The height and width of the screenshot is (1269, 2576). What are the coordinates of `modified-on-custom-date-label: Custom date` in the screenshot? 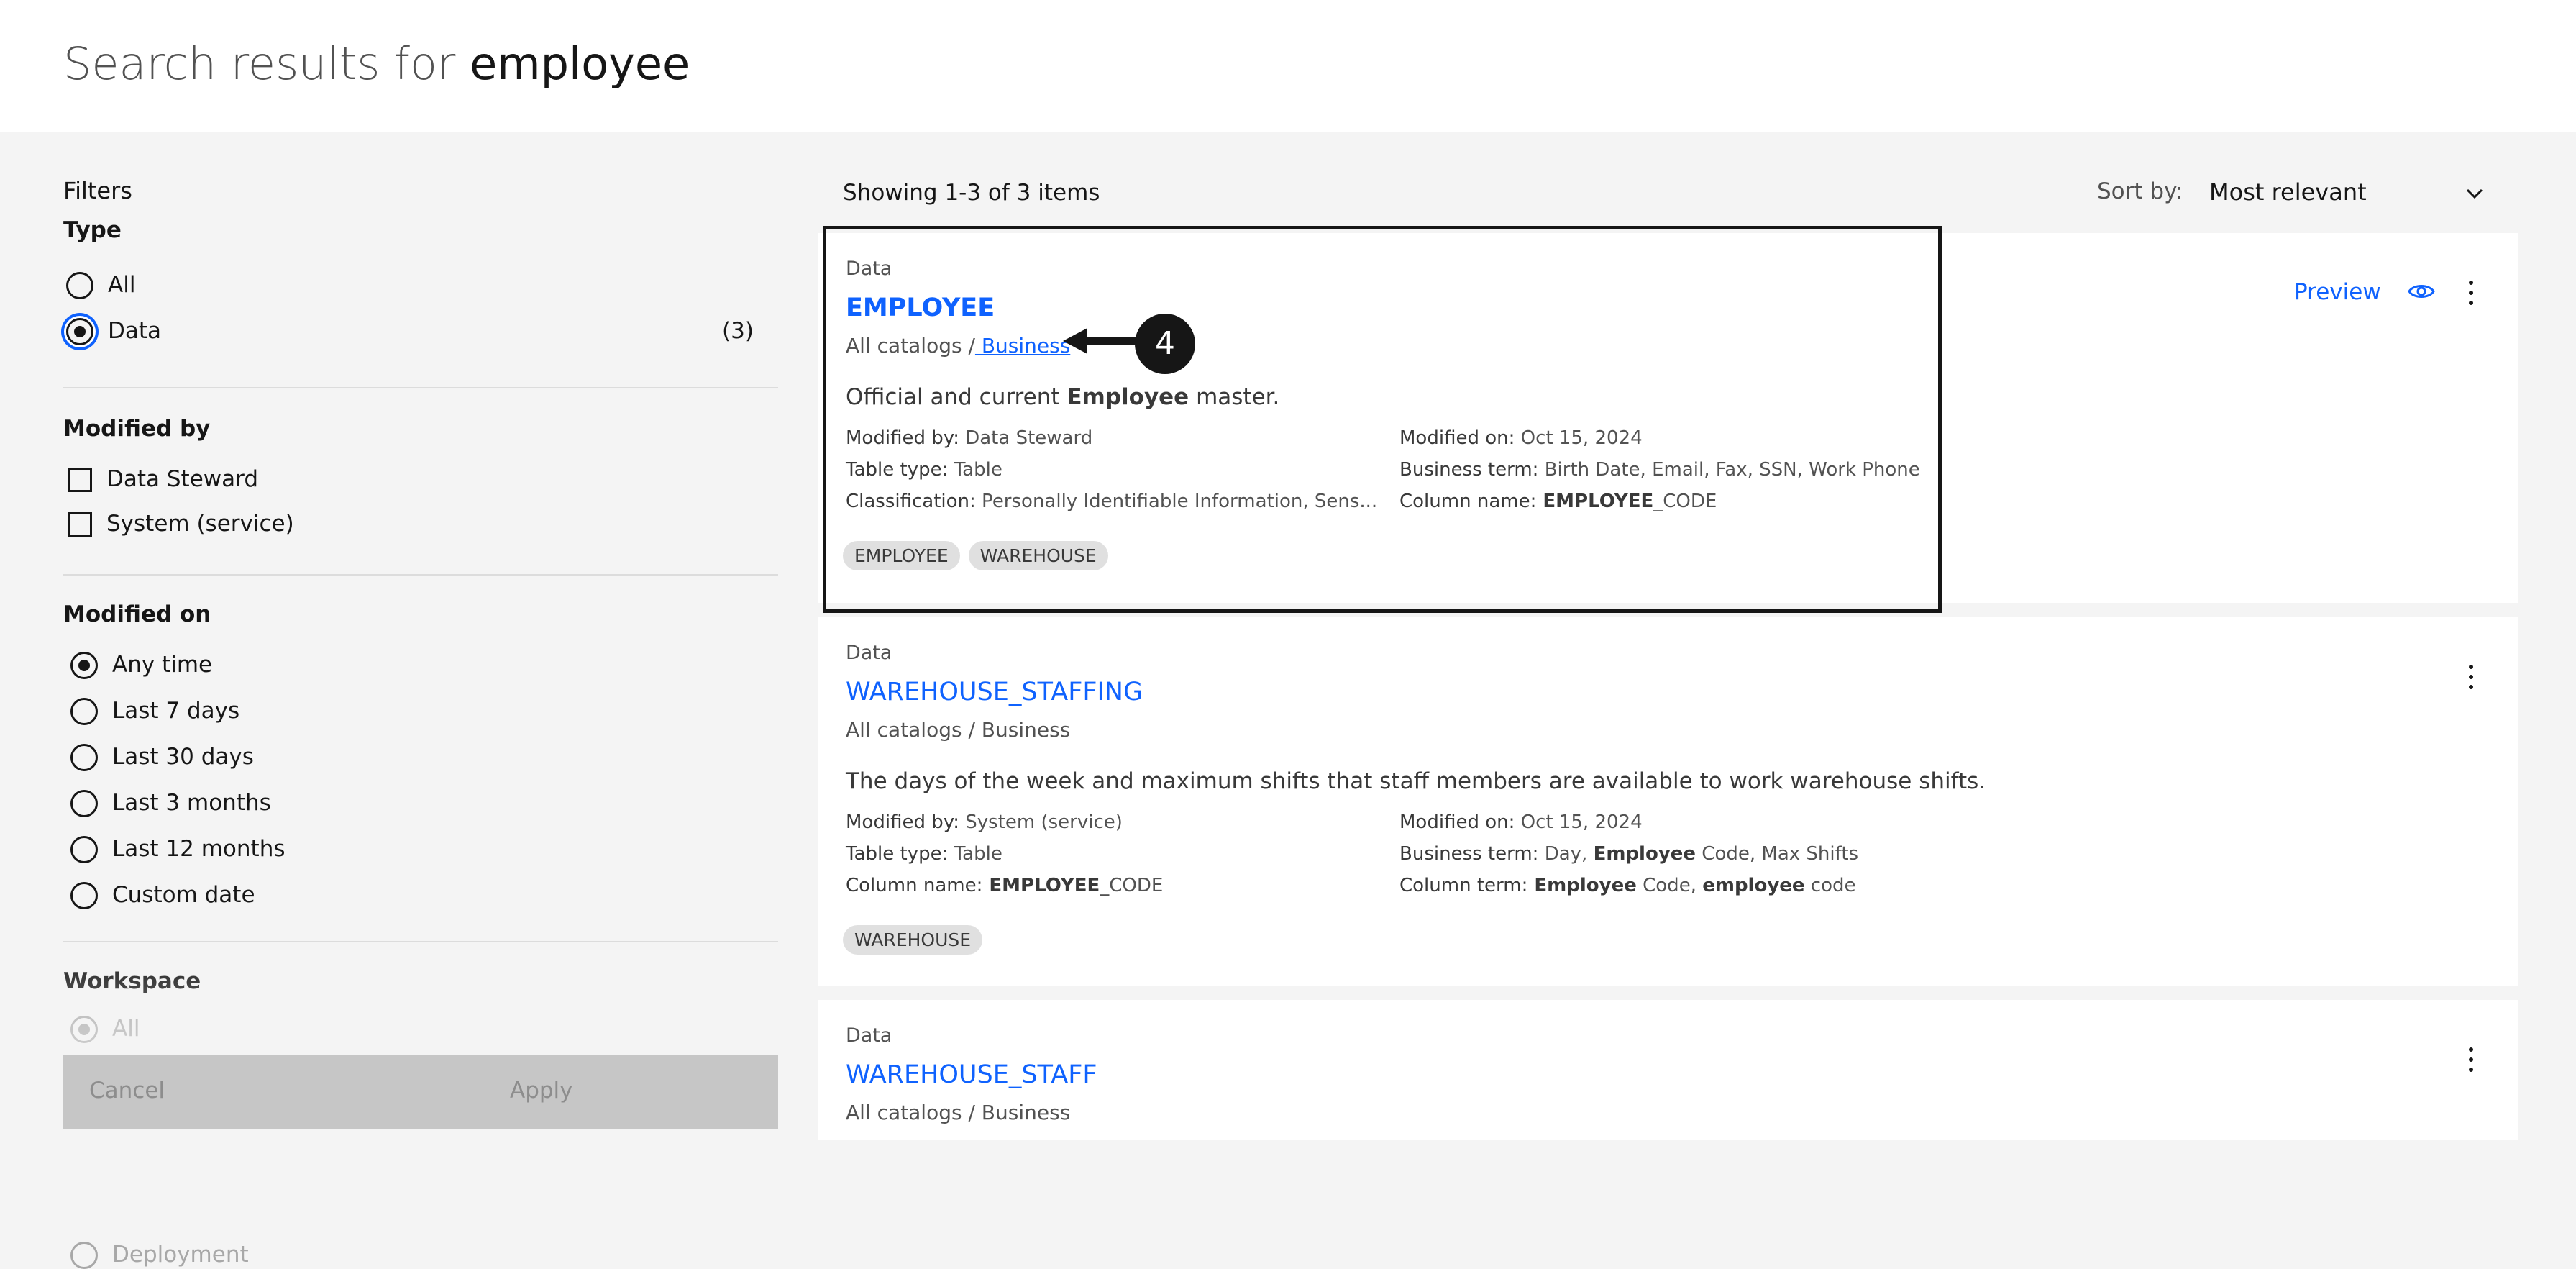 It's located at (183, 895).